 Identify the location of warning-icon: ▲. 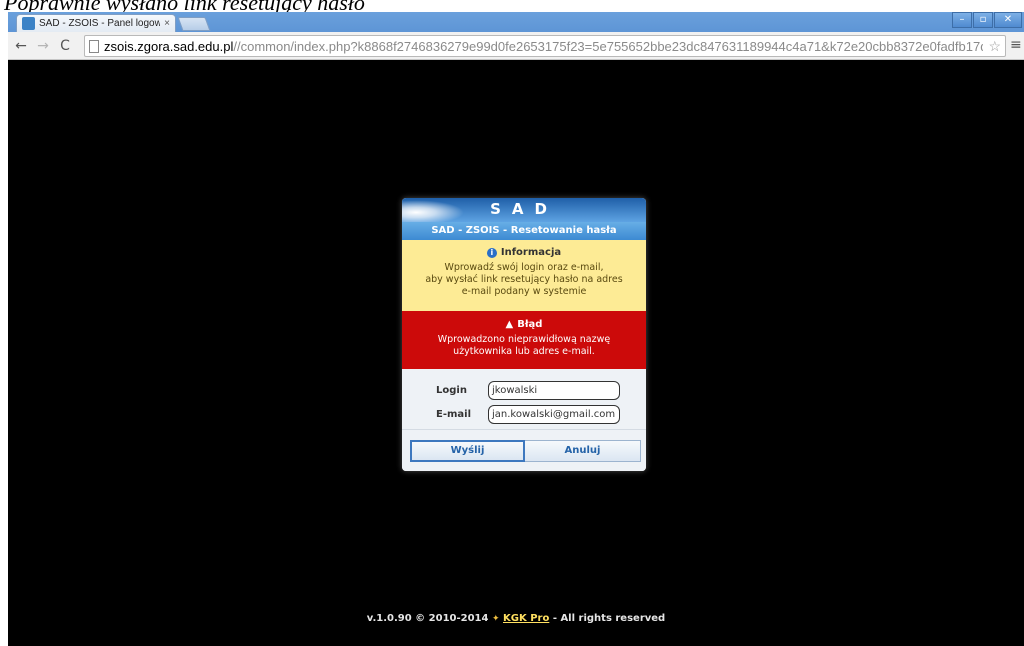
(509, 324).